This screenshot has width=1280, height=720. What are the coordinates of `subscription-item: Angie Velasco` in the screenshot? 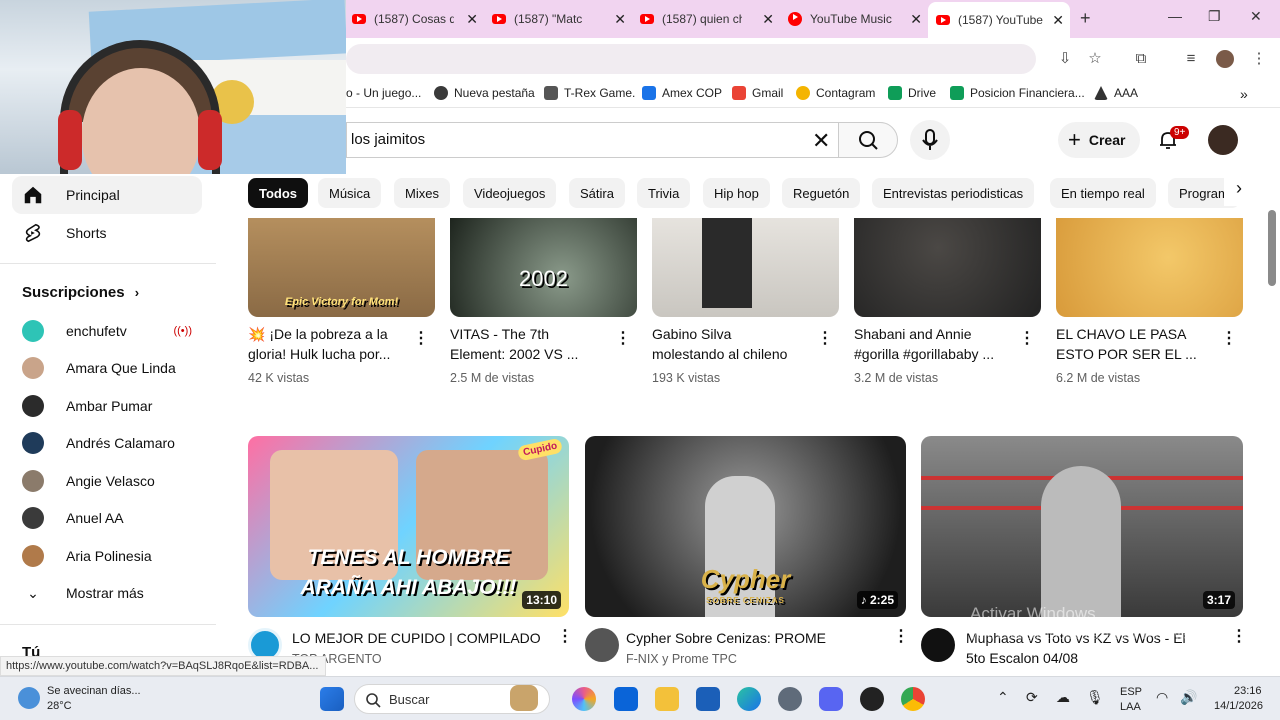 It's located at (107, 481).